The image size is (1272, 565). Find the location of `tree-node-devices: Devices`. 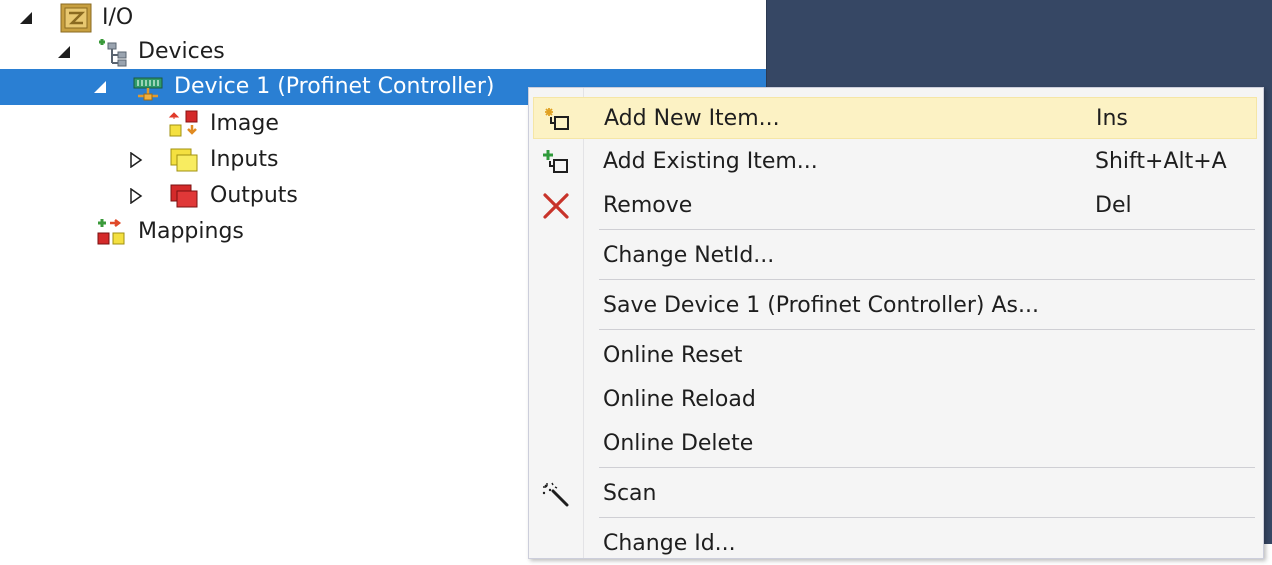

tree-node-devices: Devices is located at coordinates (383, 52).